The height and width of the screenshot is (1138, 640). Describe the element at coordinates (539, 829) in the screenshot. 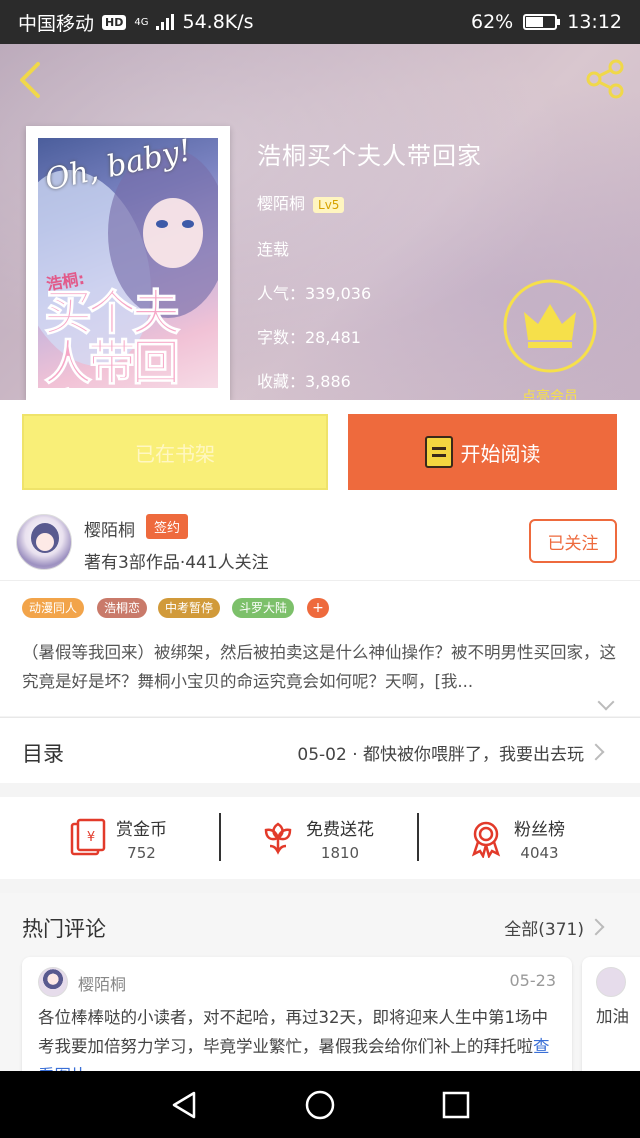

I see `stat-label: 粉丝榜` at that location.